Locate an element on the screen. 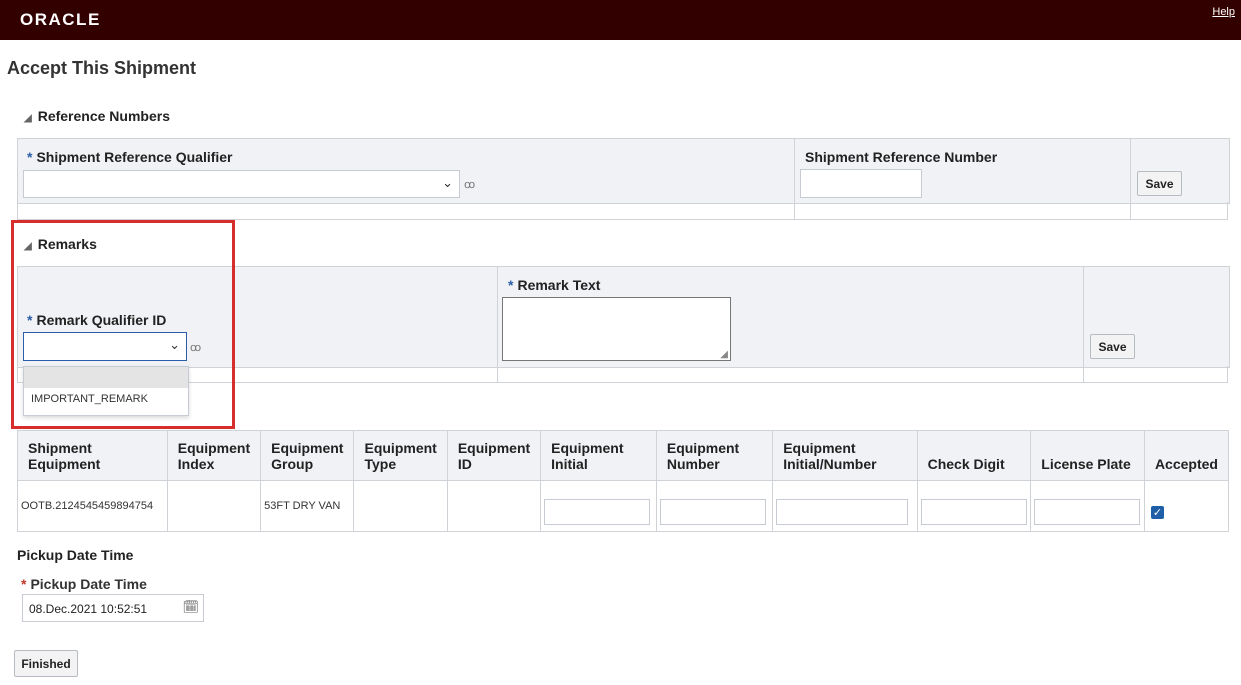  search-glasses-icon: ꝏ is located at coordinates (469, 184).